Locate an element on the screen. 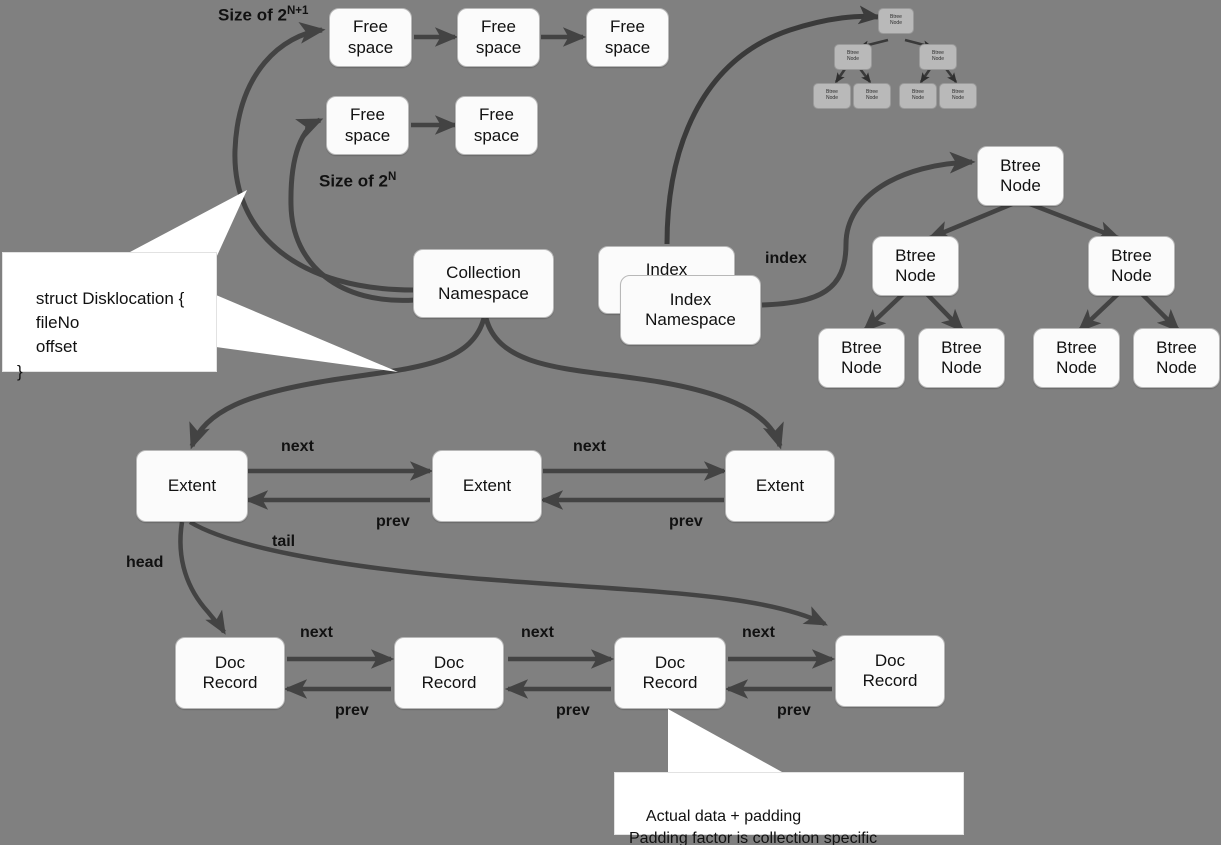 This screenshot has width=1221, height=845. btree-leaf-2-label: Btree Node is located at coordinates (961, 357).